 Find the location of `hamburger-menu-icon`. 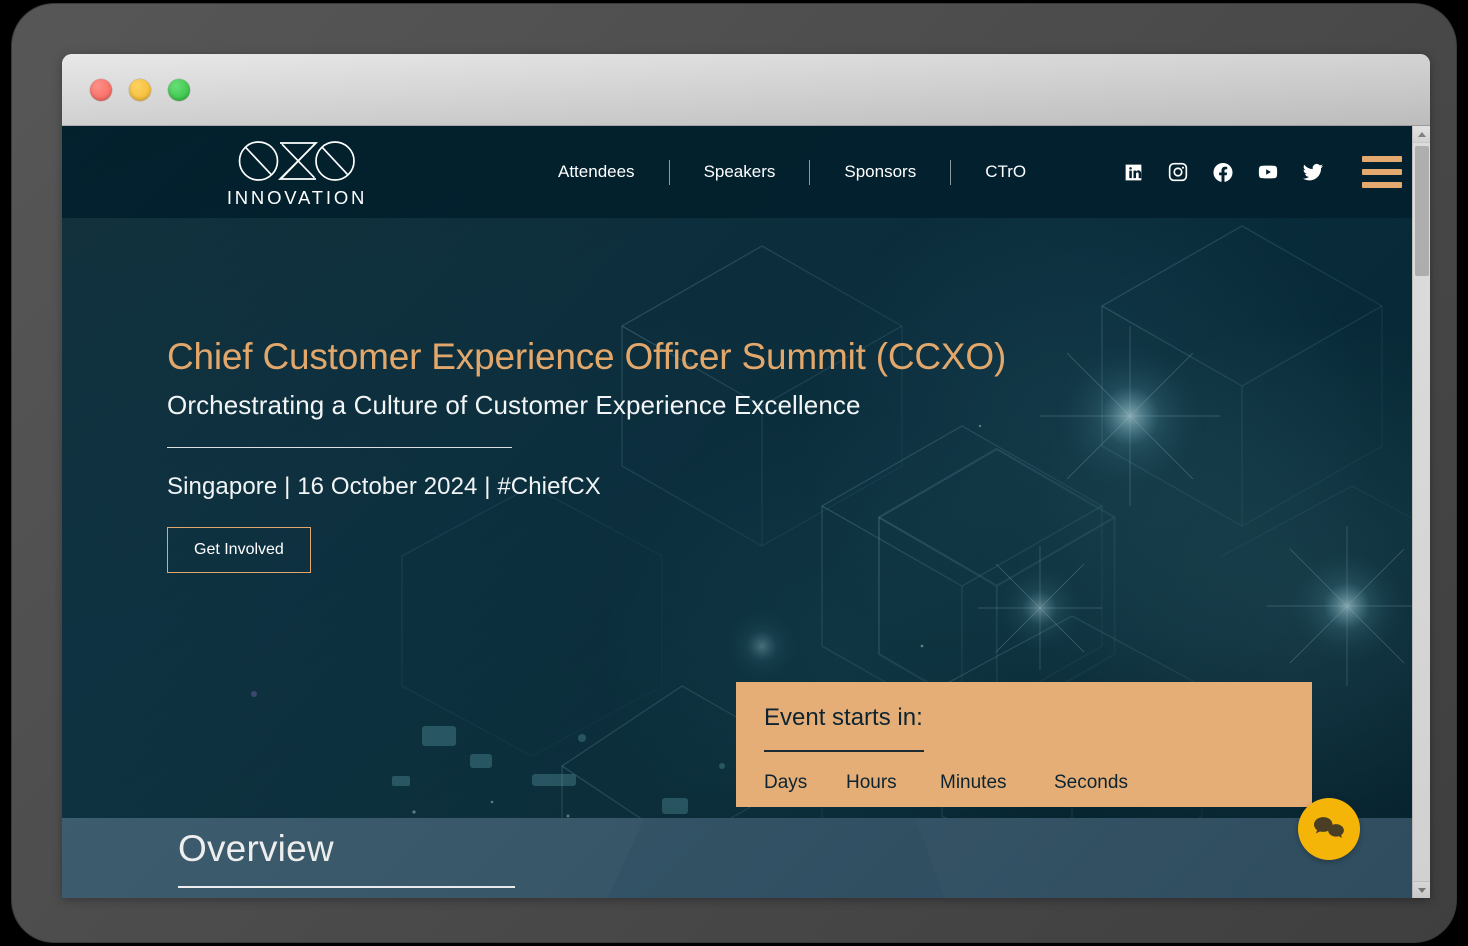

hamburger-menu-icon is located at coordinates (1382, 172).